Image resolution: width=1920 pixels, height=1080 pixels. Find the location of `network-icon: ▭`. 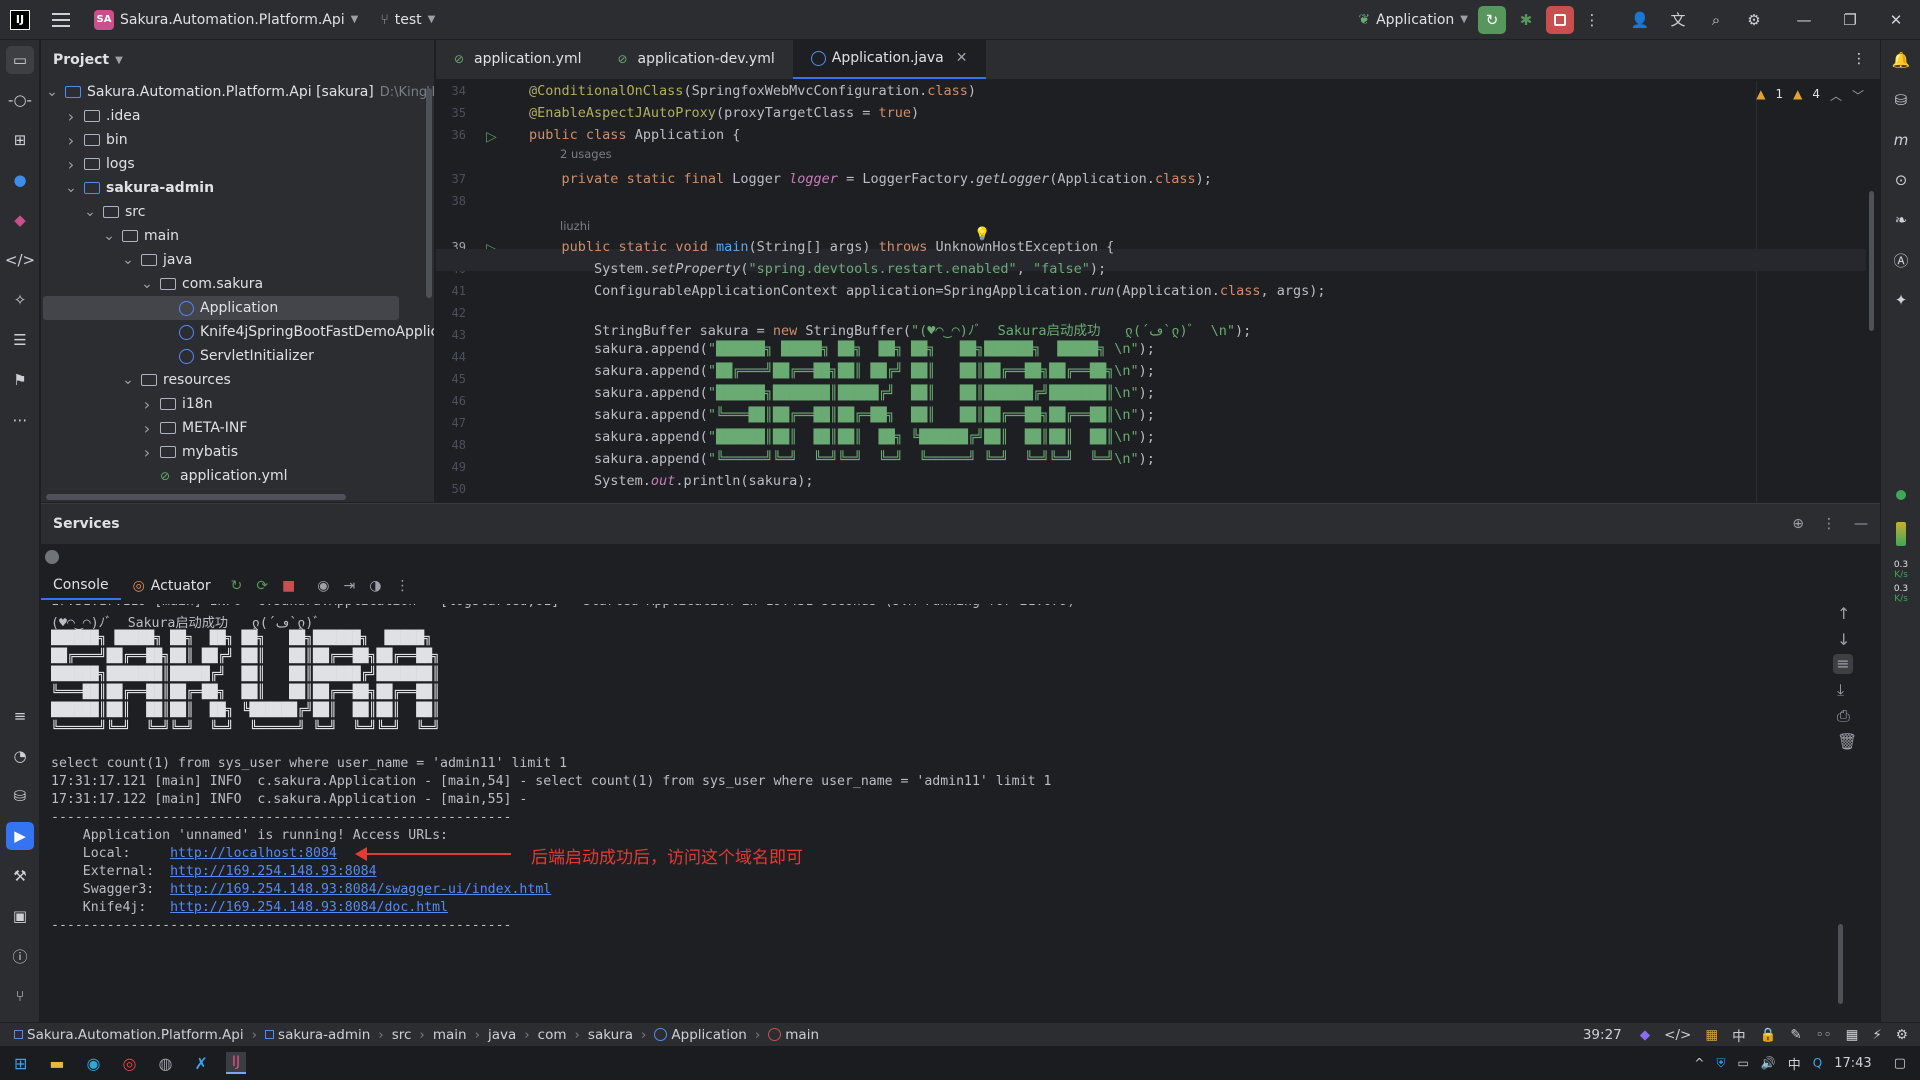

network-icon: ▭ is located at coordinates (1742, 1063).